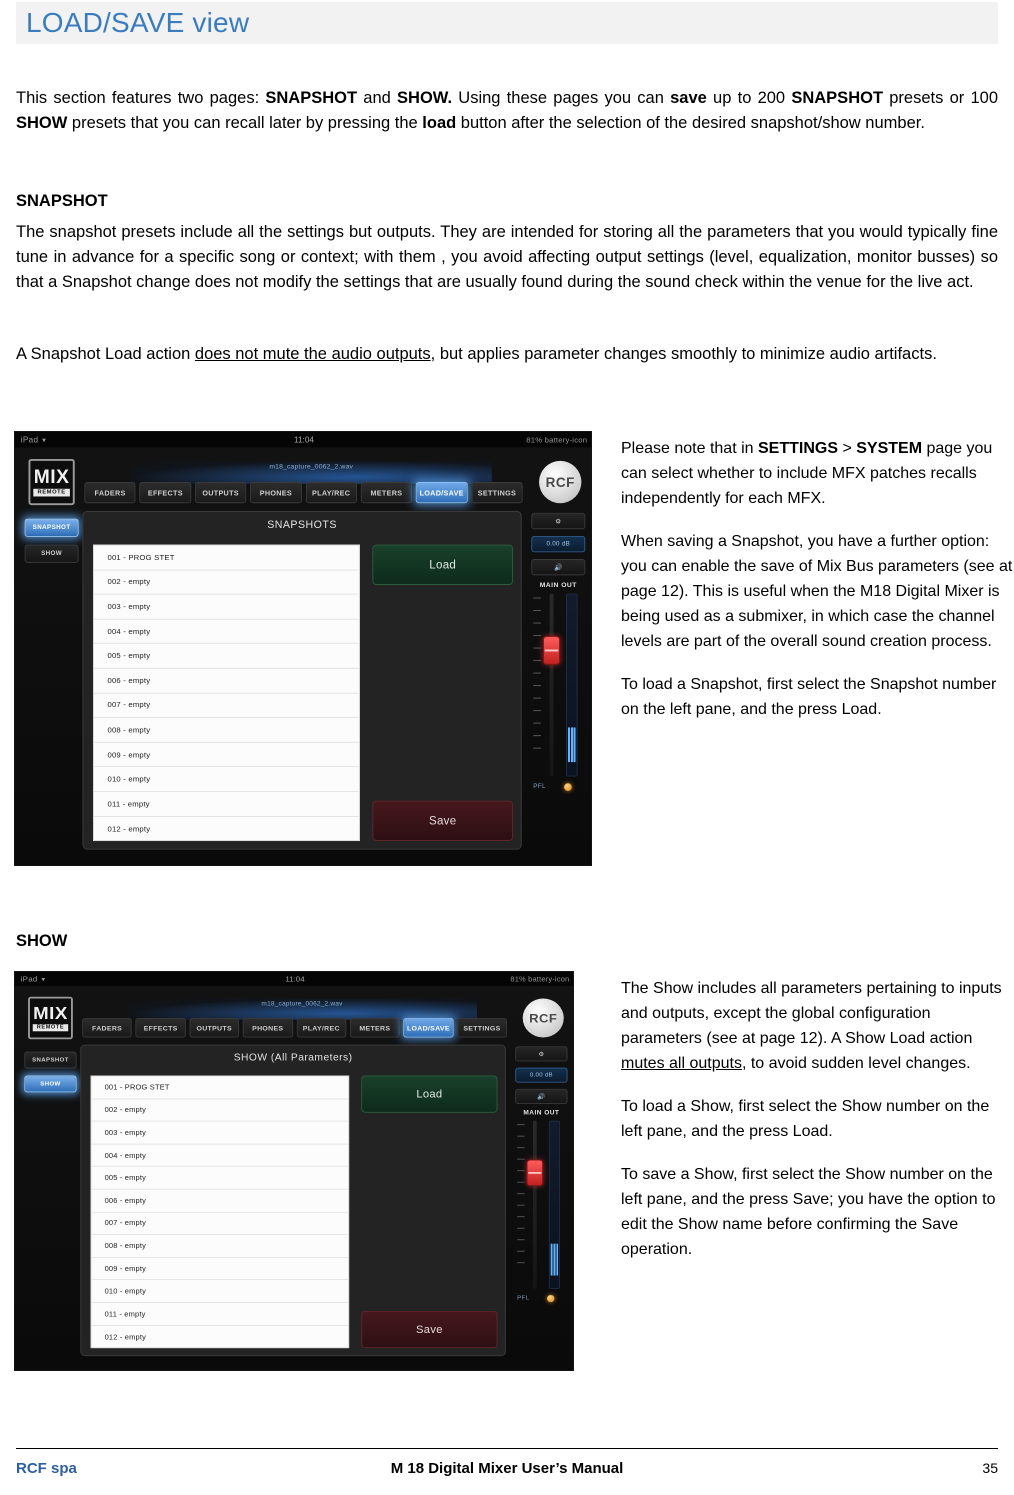  What do you see at coordinates (507, 1448) in the screenshot?
I see `footer-divider` at bounding box center [507, 1448].